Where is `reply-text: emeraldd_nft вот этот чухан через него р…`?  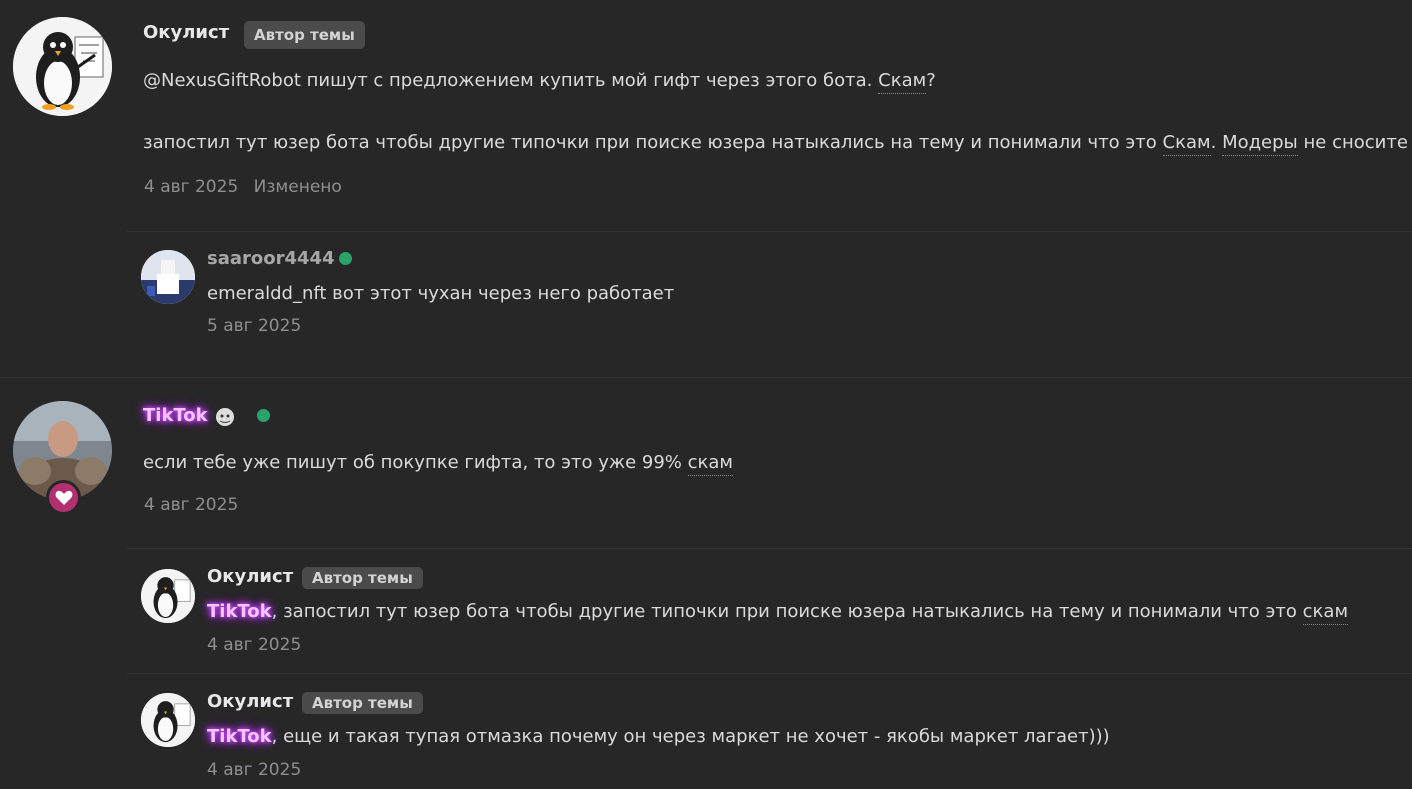
reply-text: emeraldd_nft вот этот чухан через него р… is located at coordinates (441, 293).